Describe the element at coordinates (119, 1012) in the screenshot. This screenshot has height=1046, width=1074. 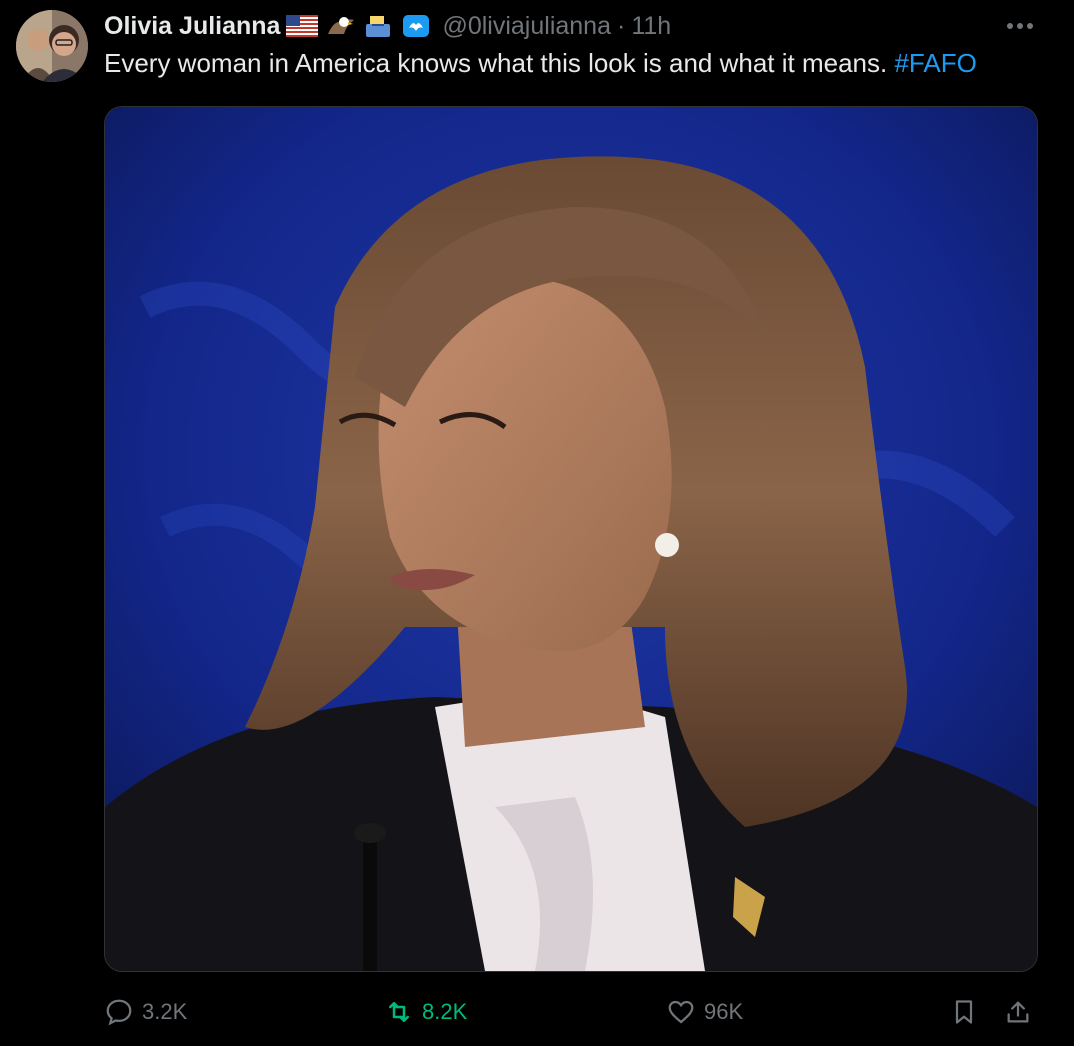
I see `reply-icon` at that location.